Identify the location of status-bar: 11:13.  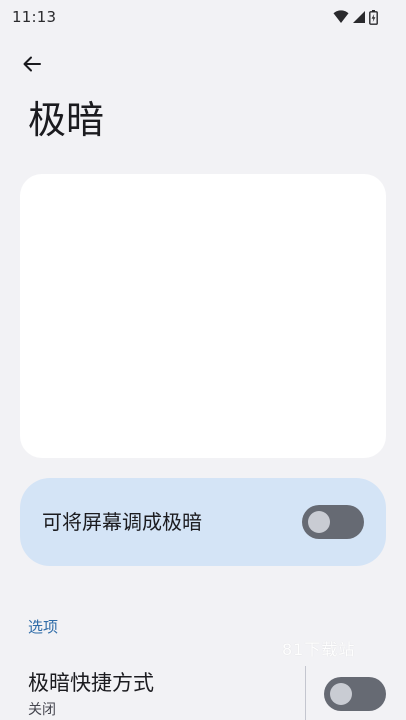
(203, 17).